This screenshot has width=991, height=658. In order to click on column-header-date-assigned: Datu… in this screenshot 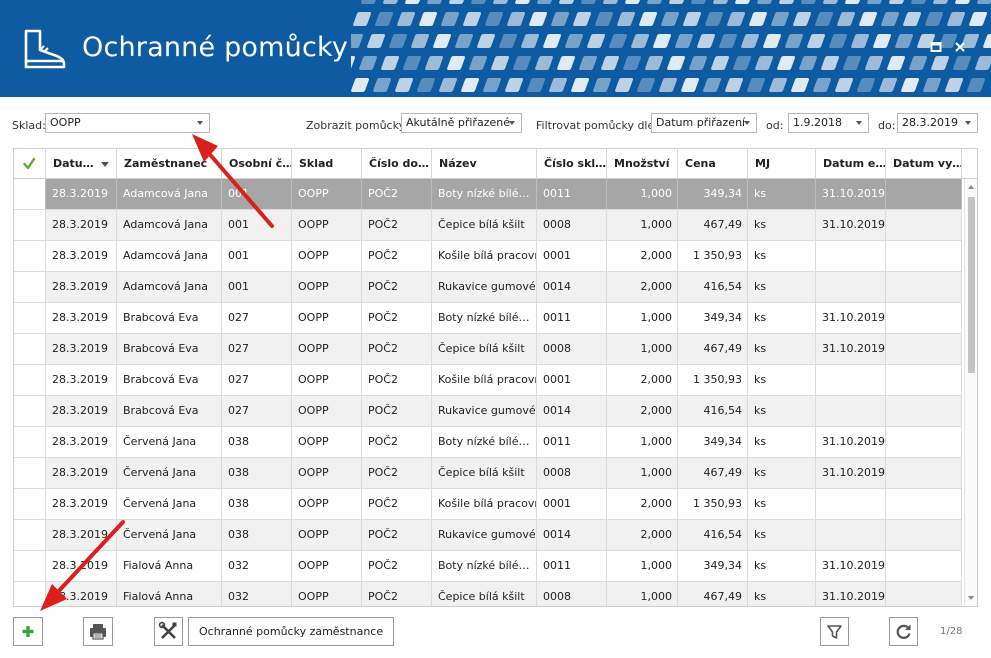, I will do `click(81, 164)`.